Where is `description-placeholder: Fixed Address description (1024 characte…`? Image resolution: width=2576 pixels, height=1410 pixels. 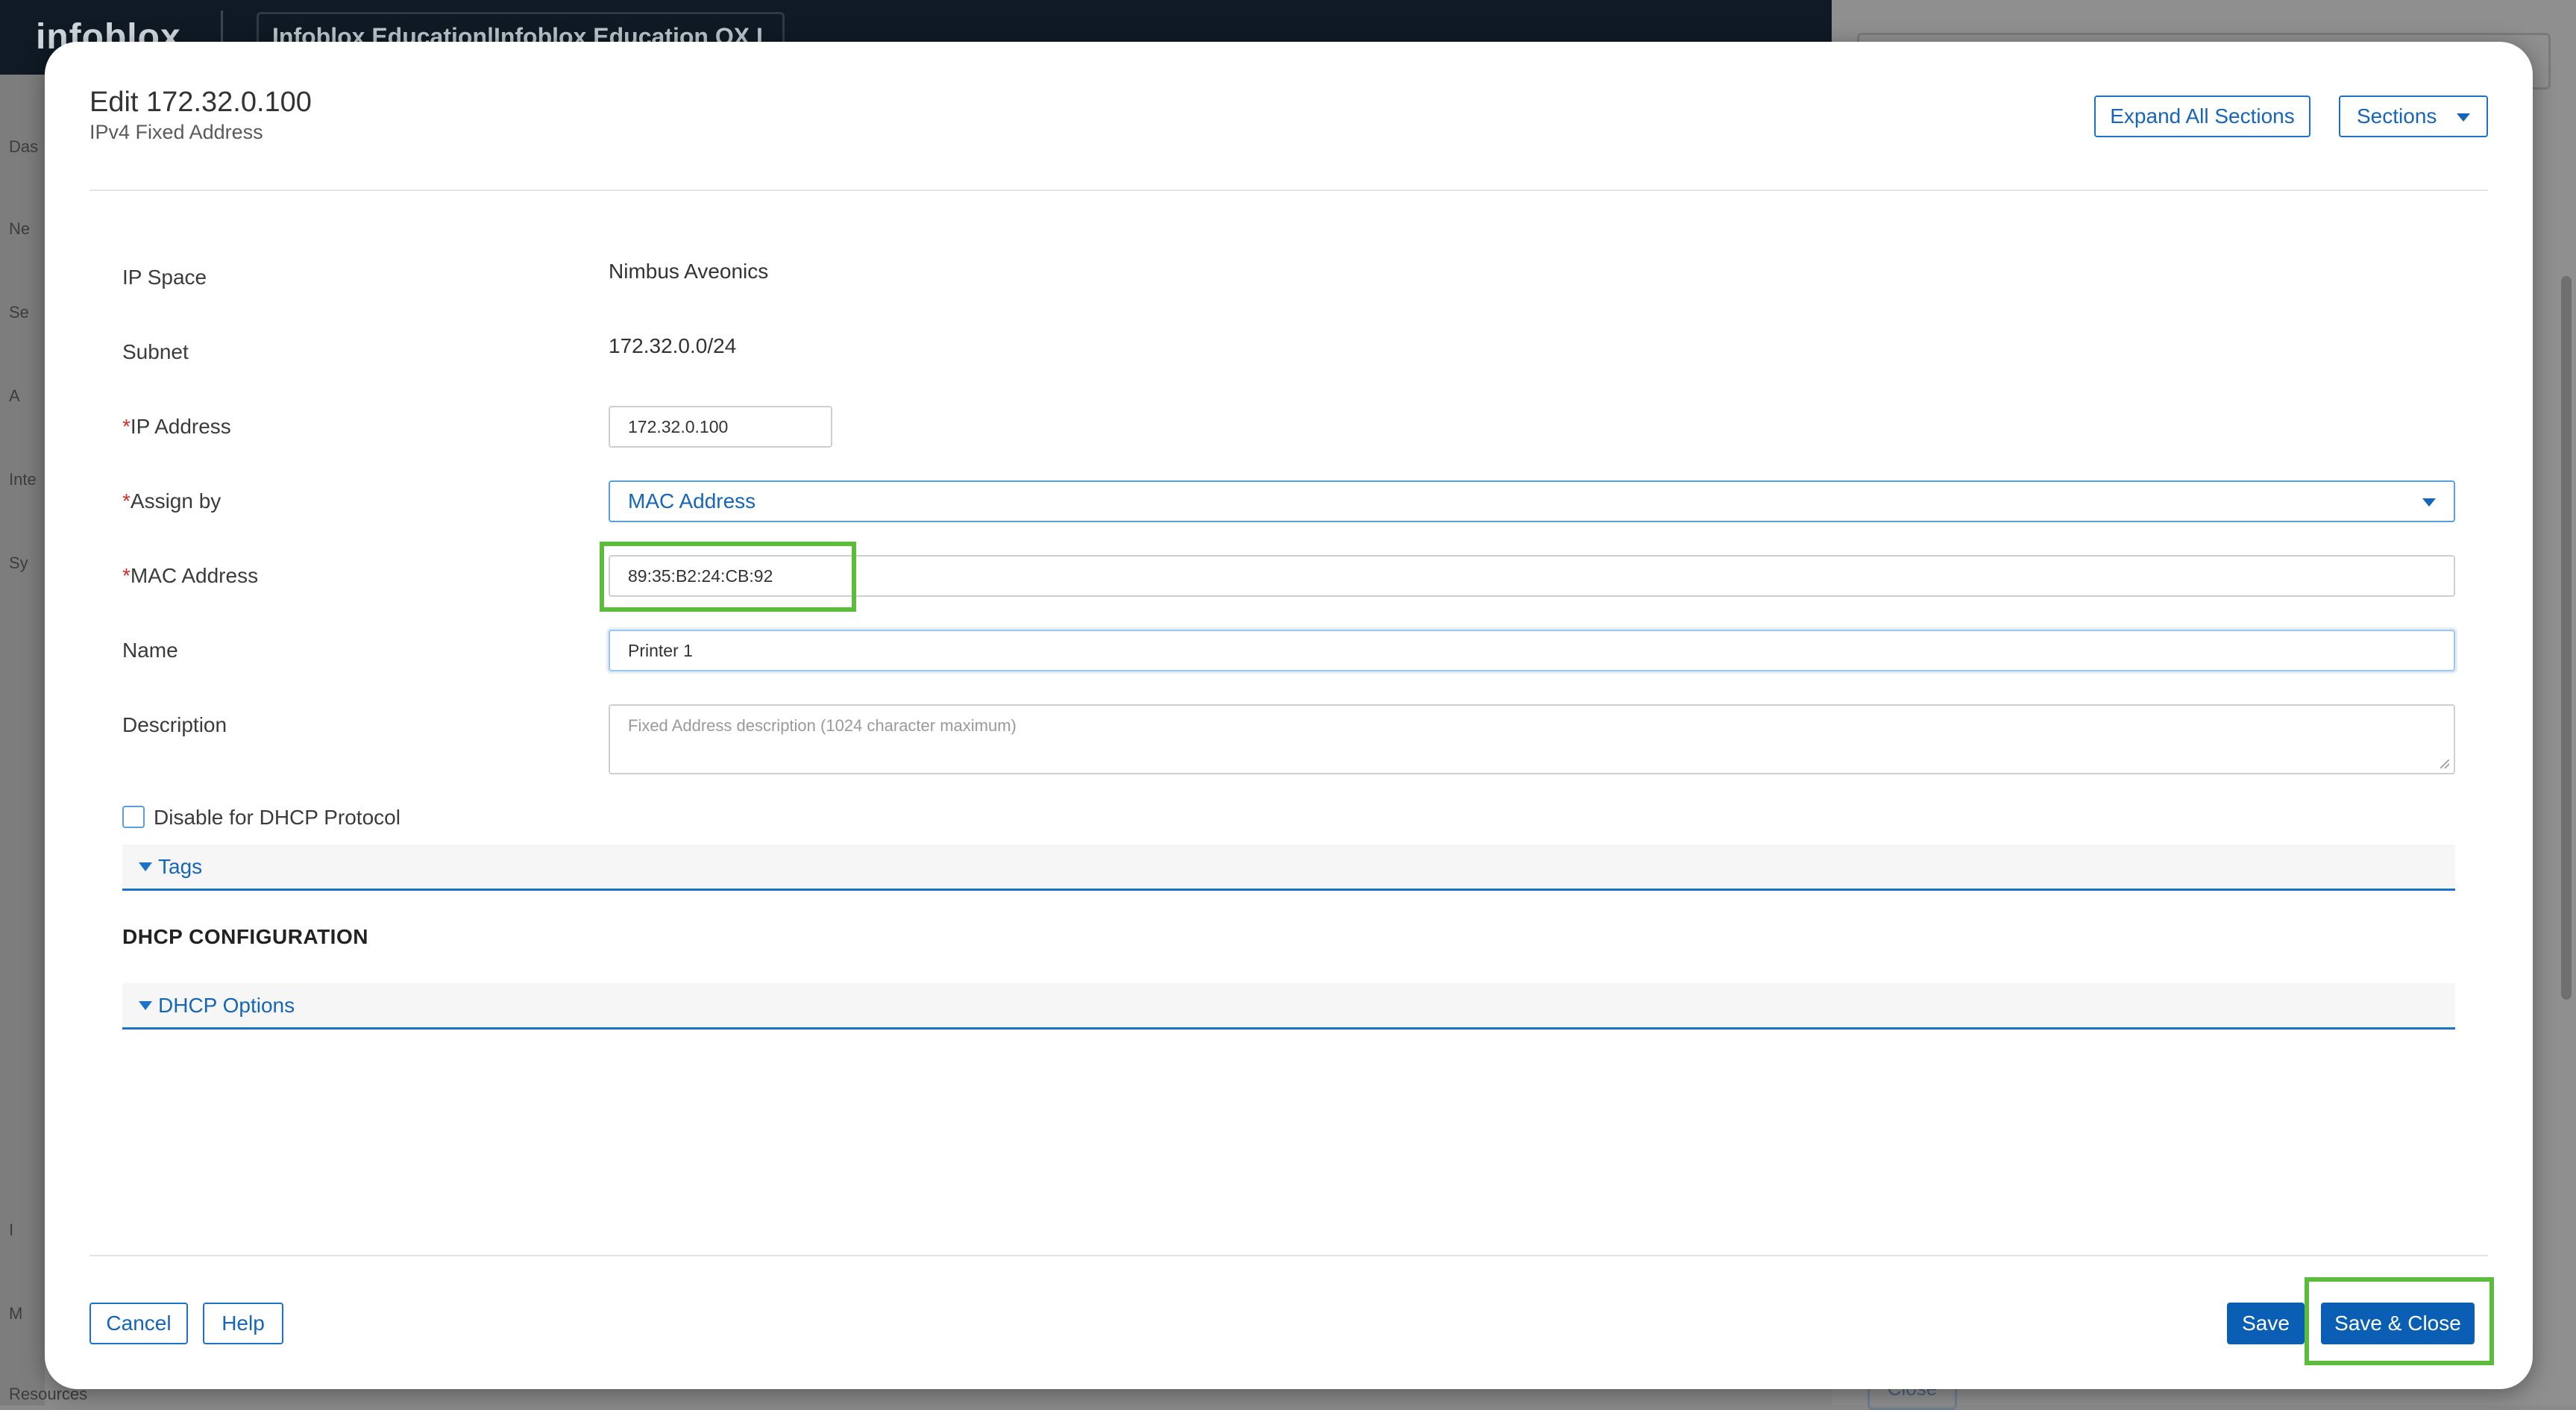 description-placeholder: Fixed Address description (1024 characte… is located at coordinates (822, 725).